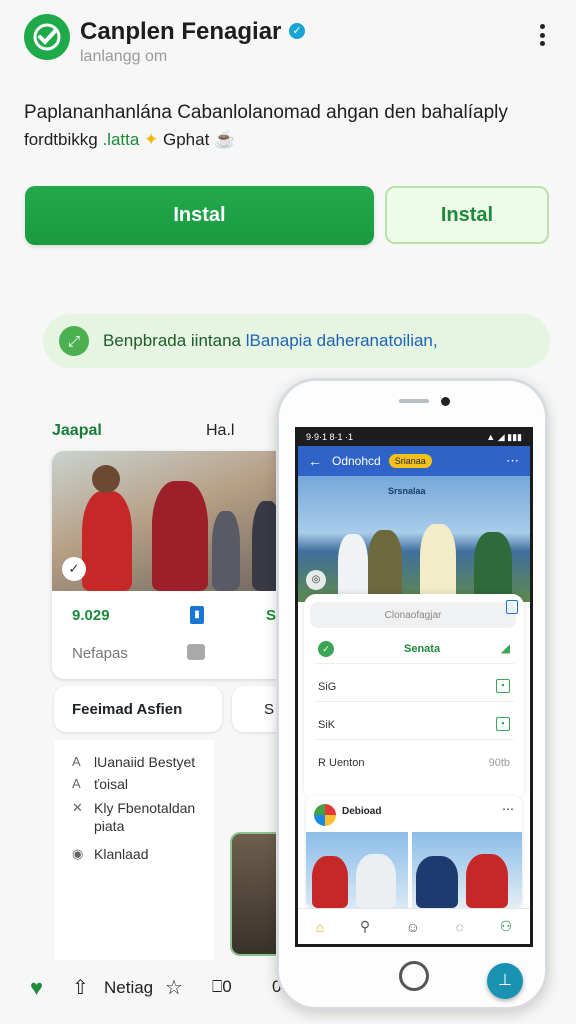 The height and width of the screenshot is (1024, 576). Describe the element at coordinates (111, 784) in the screenshot. I see `list-item: ťoisal` at that location.